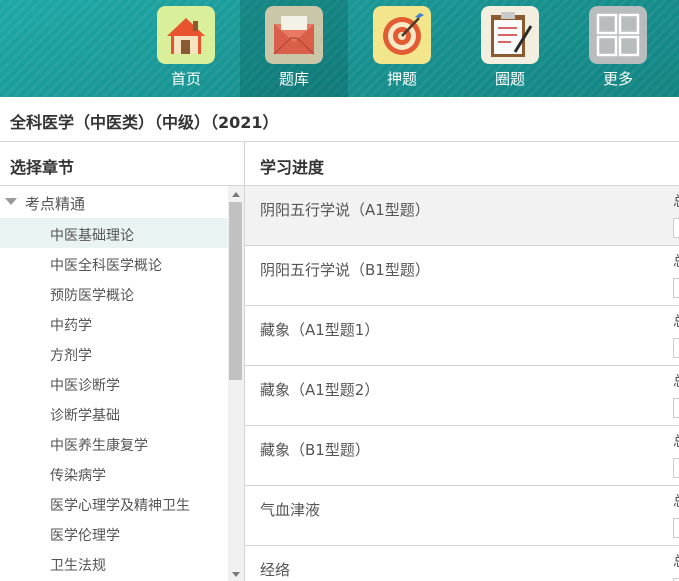 Image resolution: width=679 pixels, height=581 pixels. What do you see at coordinates (92, 236) in the screenshot?
I see `chapter-item-label: 中医基础理论` at bounding box center [92, 236].